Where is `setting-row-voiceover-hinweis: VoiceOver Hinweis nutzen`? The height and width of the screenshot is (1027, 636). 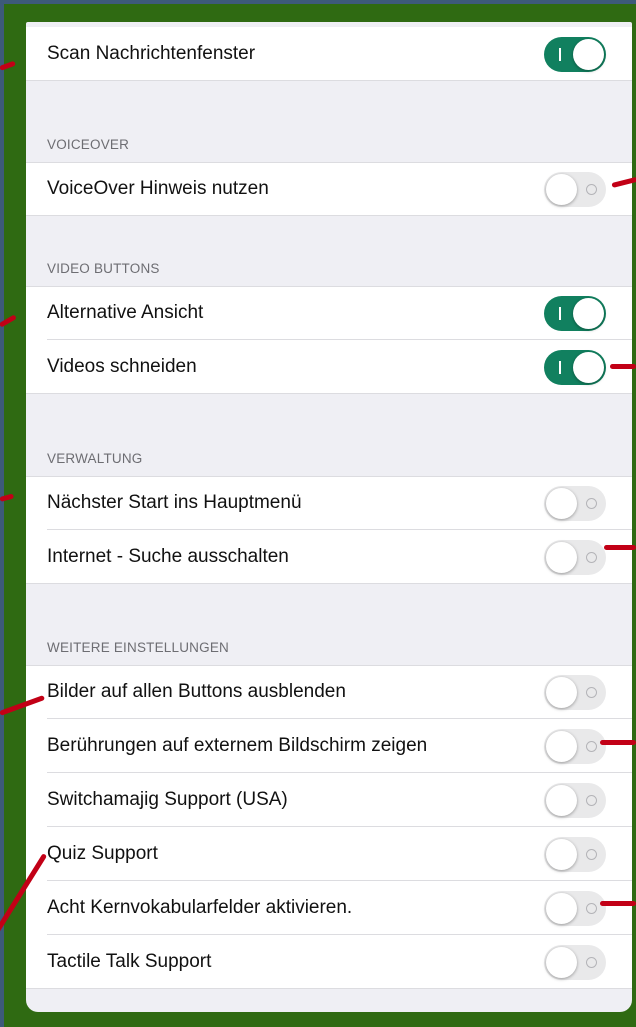
setting-row-voiceover-hinweis: VoiceOver Hinweis nutzen is located at coordinates (329, 189).